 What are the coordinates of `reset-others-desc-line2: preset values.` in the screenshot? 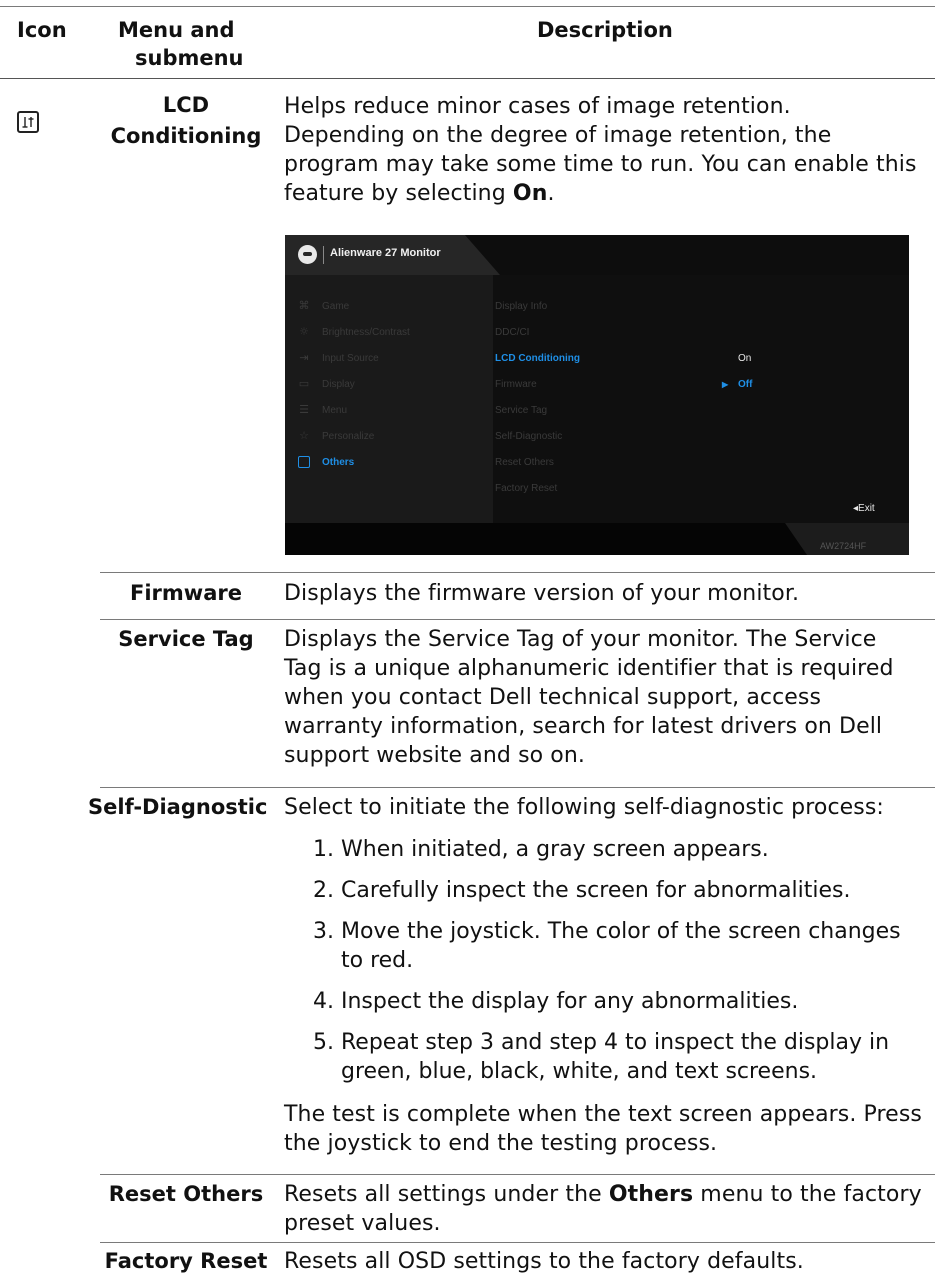 It's located at (362, 1223).